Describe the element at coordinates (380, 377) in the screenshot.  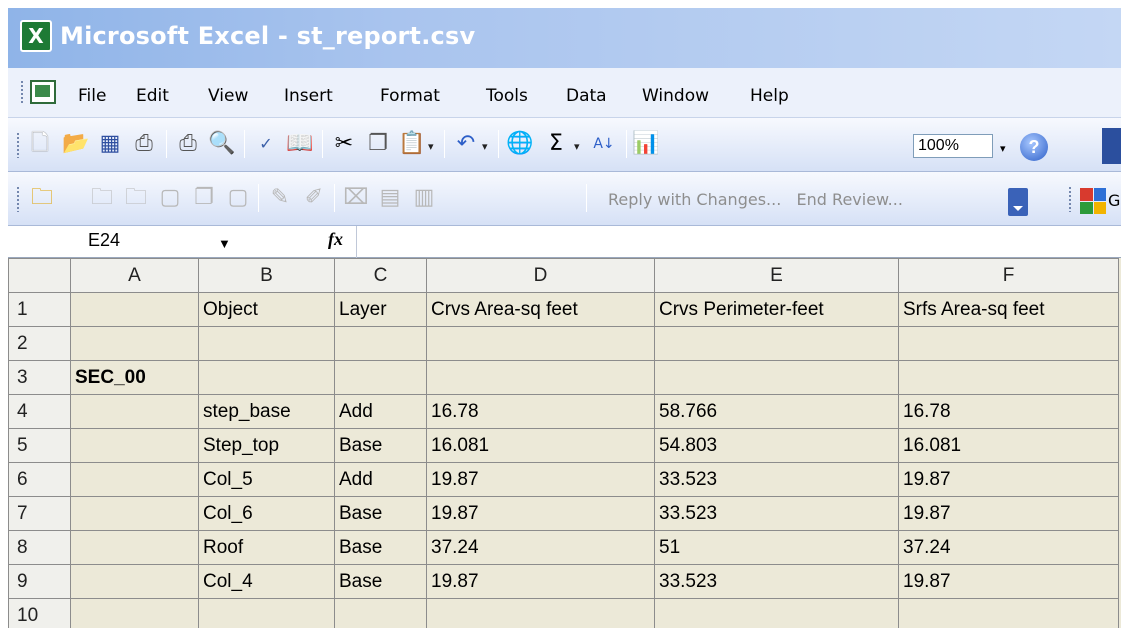
I see `cell-c3` at that location.